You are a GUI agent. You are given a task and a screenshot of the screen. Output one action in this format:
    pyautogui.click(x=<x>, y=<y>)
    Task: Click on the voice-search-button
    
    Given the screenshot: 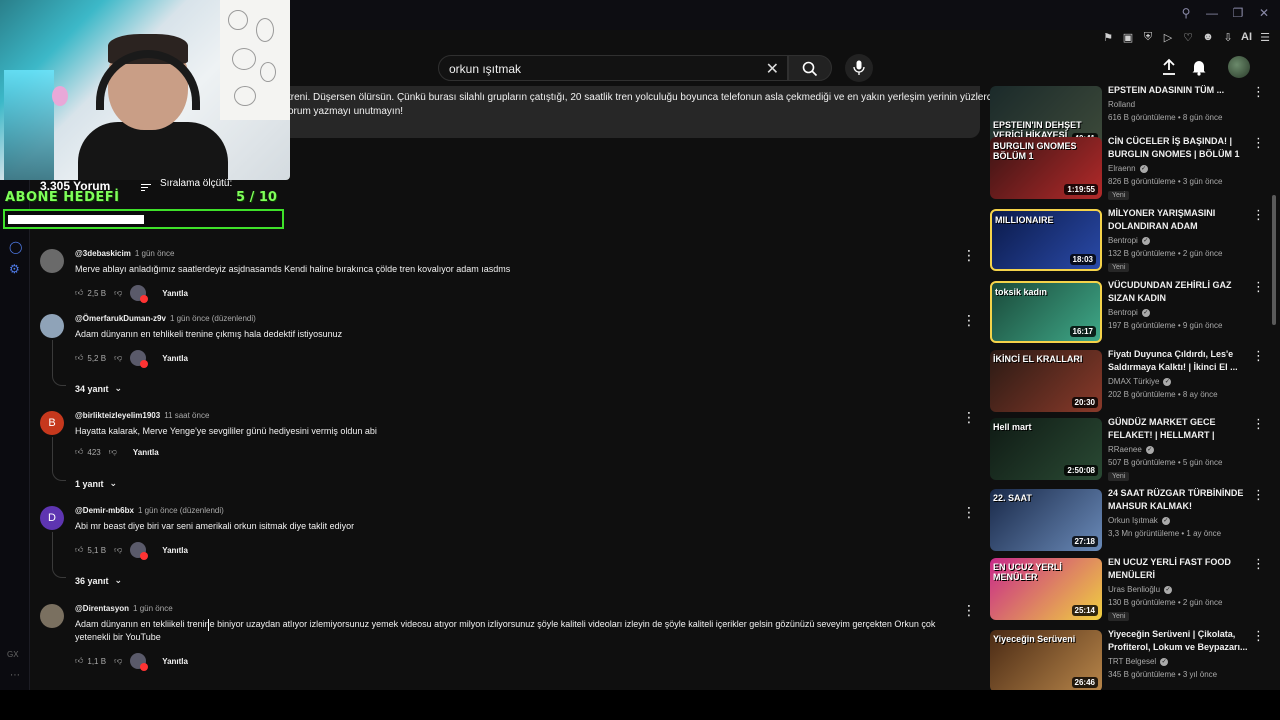 What is the action you would take?
    pyautogui.click(x=859, y=68)
    